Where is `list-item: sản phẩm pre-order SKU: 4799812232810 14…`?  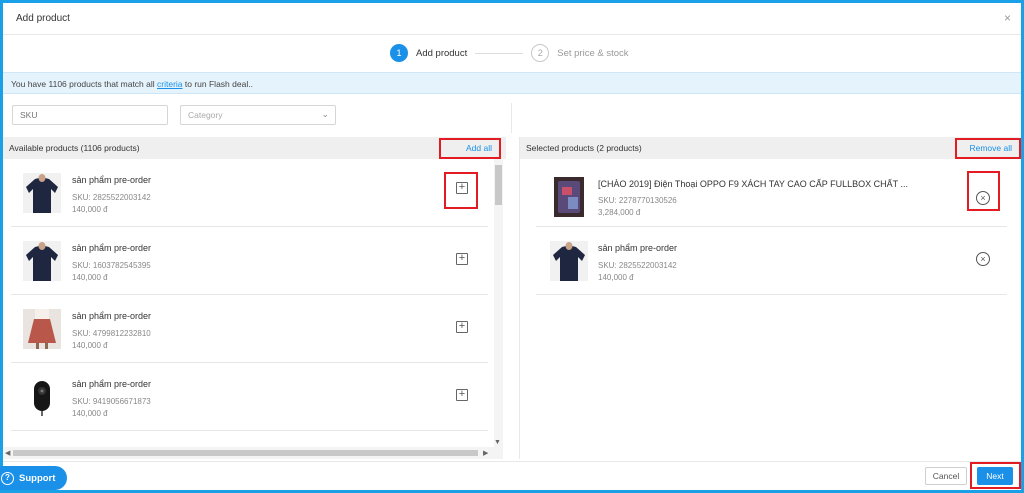
list-item: sản phẩm pre-order SKU: 4799812232810 14… is located at coordinates (249, 329).